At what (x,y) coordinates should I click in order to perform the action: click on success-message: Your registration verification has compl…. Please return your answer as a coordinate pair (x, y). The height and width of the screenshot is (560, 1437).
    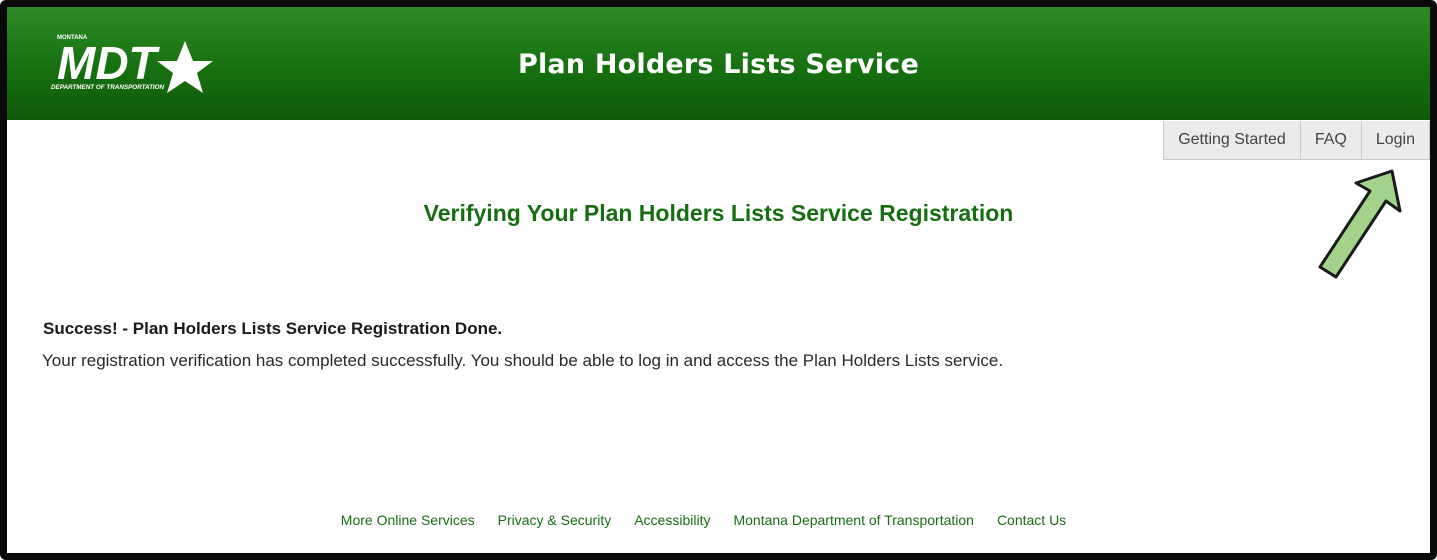
    Looking at the image, I should click on (523, 360).